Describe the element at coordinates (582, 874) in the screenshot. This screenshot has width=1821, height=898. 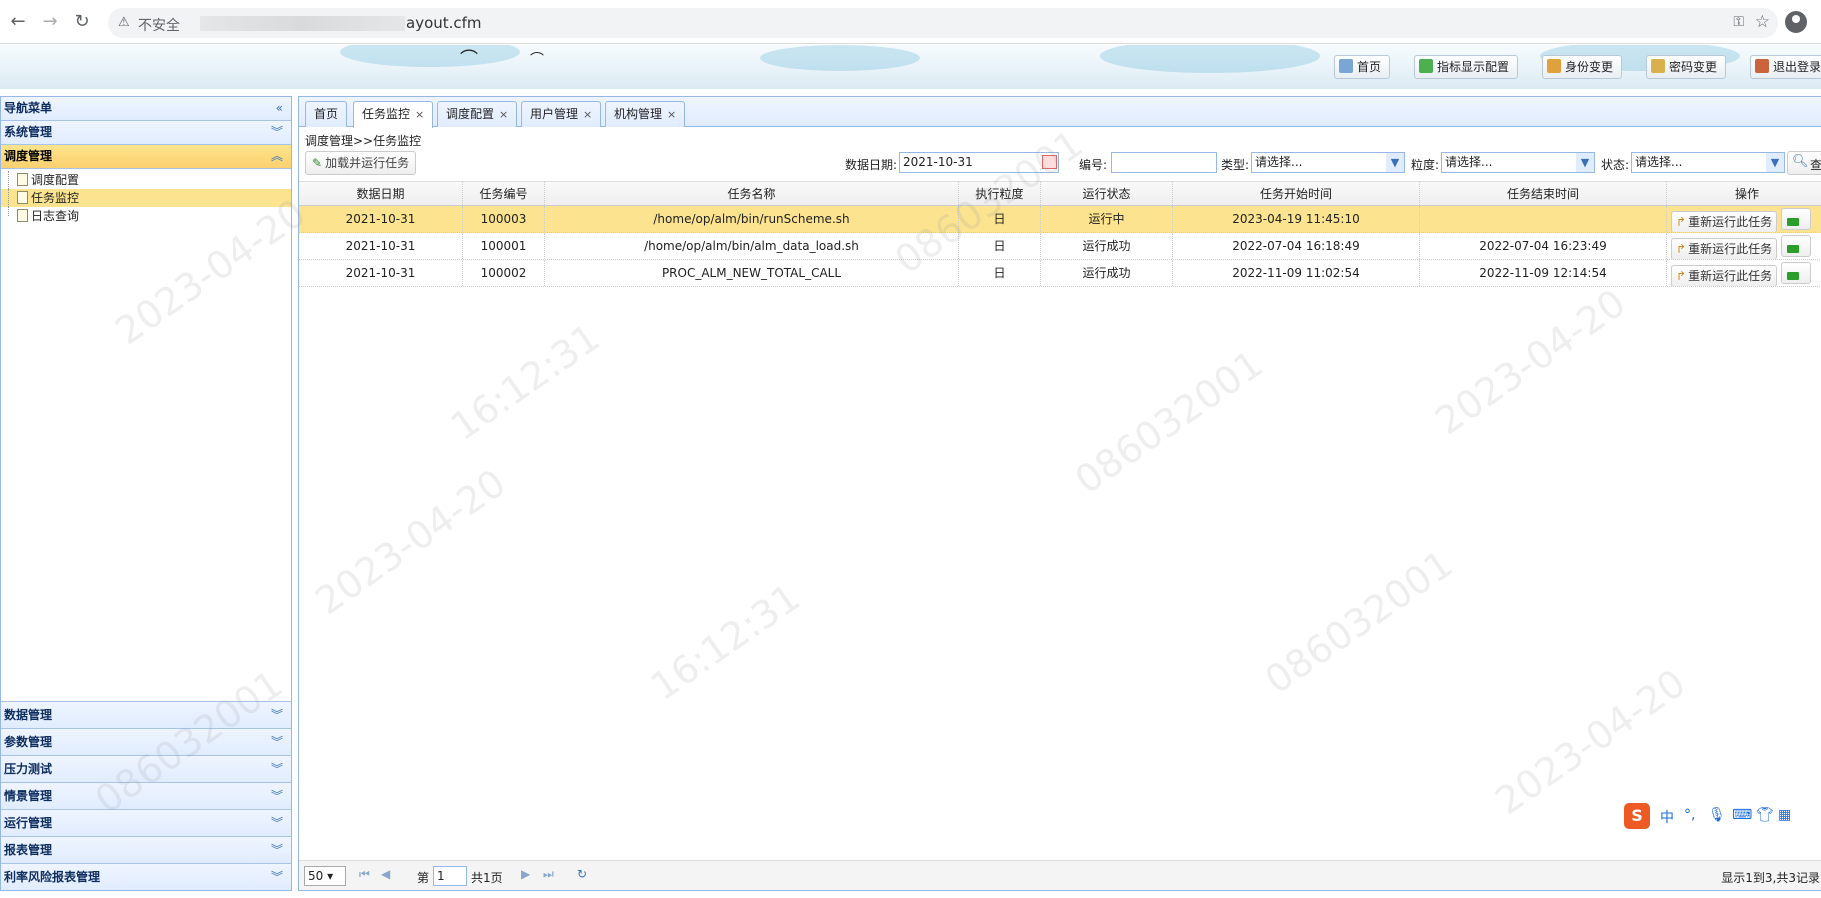
I see `refresh-icon: ↻` at that location.